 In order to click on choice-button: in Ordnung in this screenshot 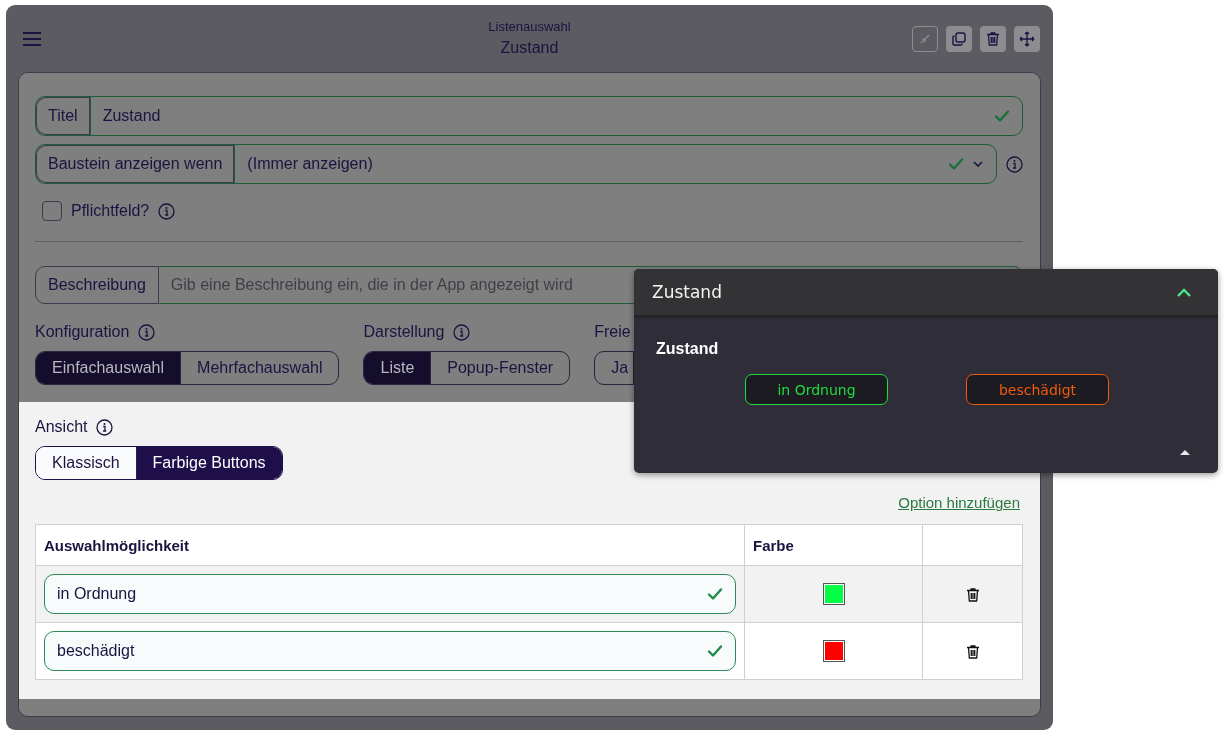, I will do `click(816, 389)`.